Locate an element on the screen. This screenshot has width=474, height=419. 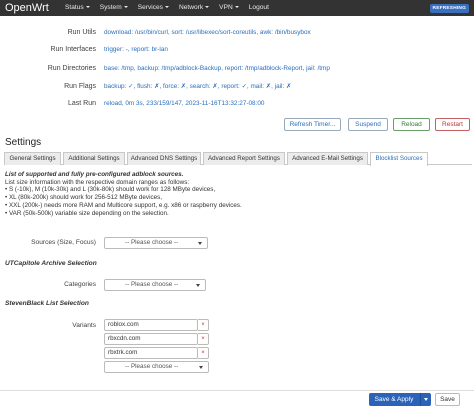
tab-additional-settings: Additional Settings is located at coordinates (94, 158).